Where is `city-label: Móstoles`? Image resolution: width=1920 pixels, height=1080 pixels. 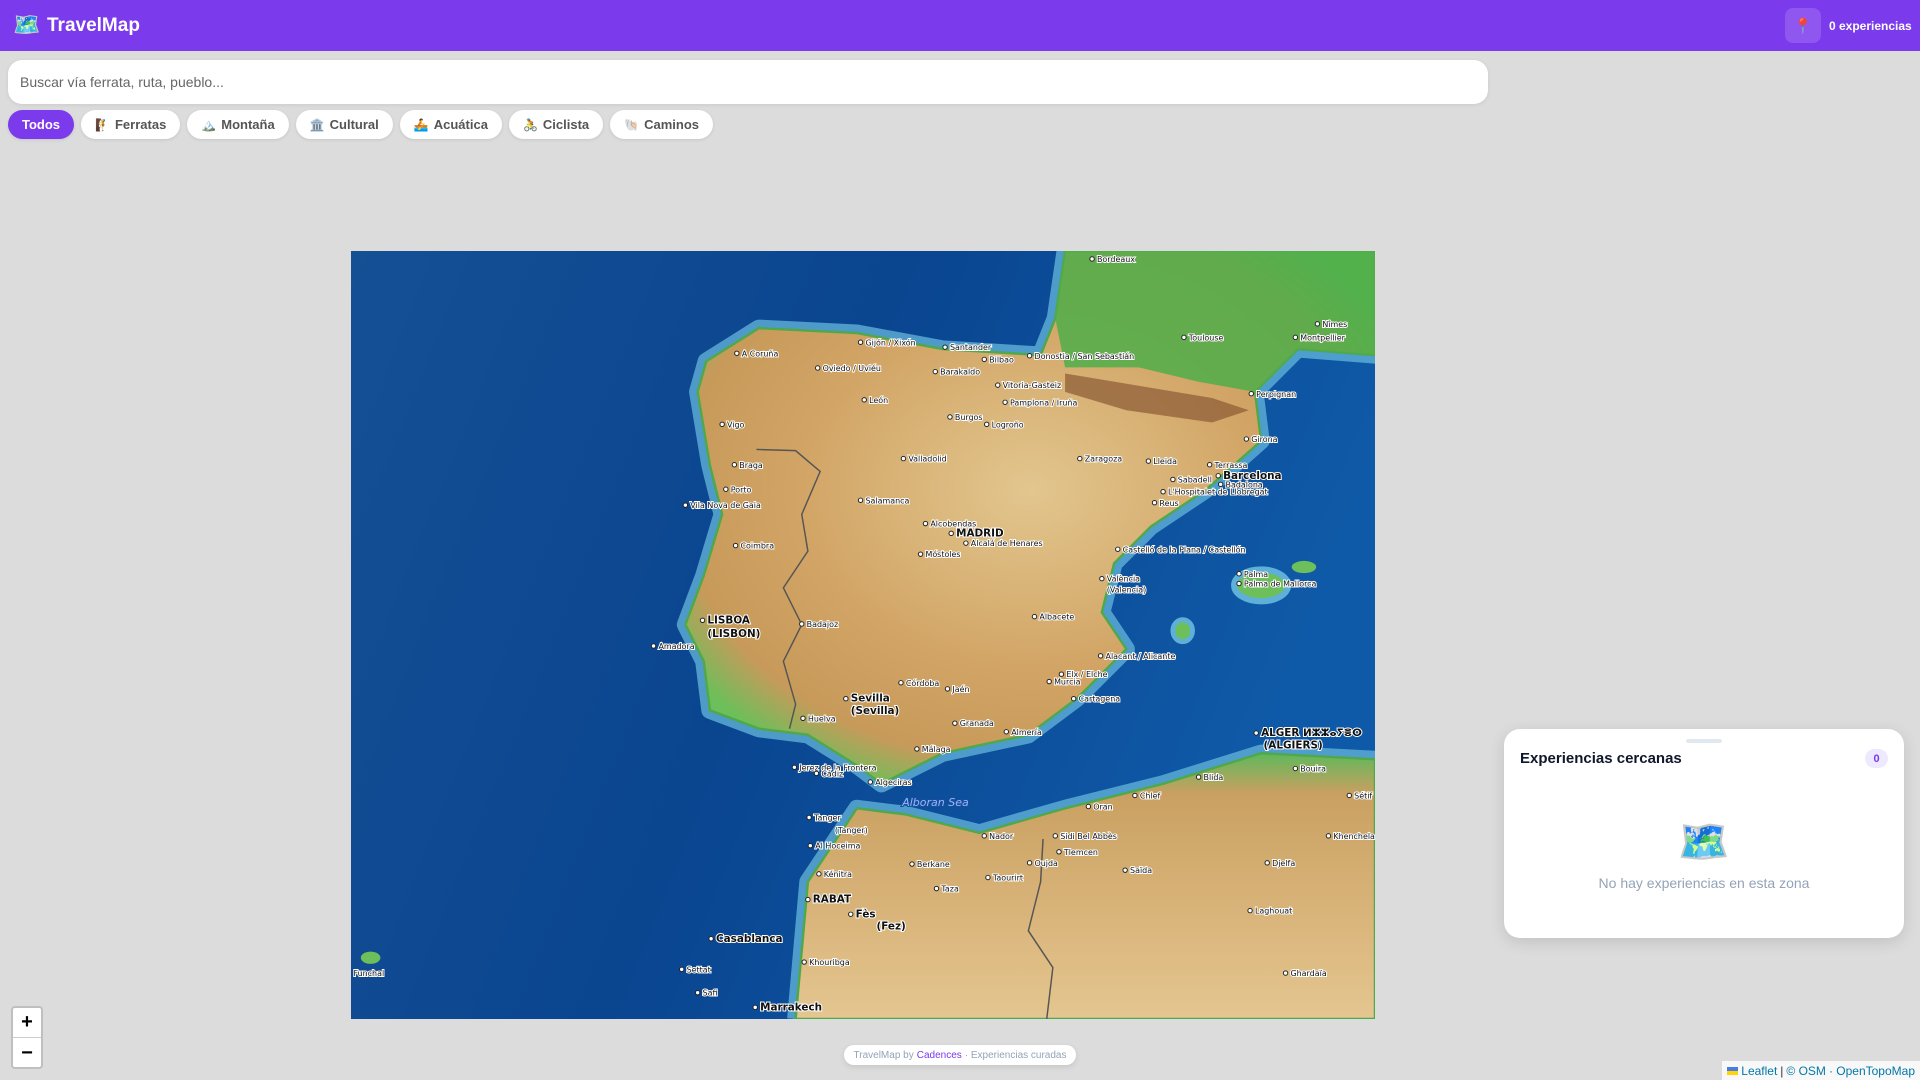
city-label: Móstoles is located at coordinates (942, 554).